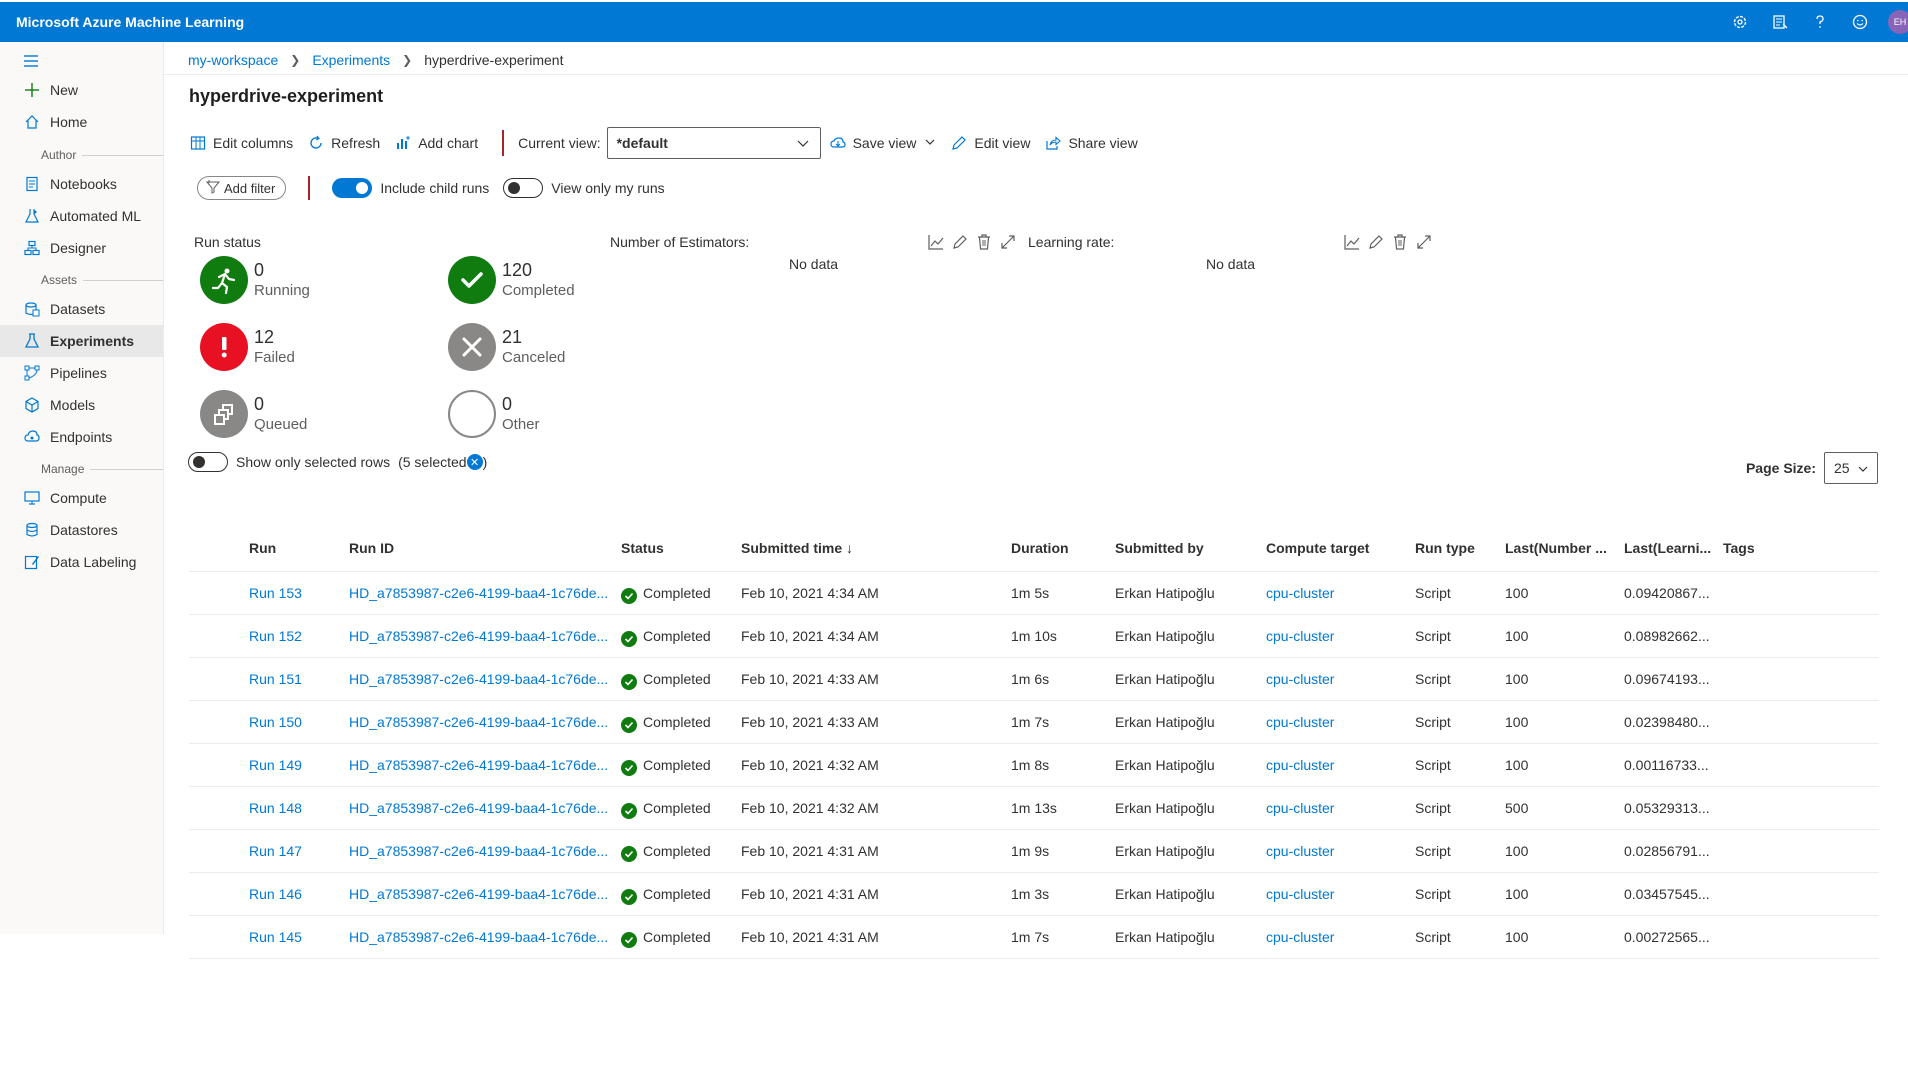 The height and width of the screenshot is (1076, 1908). I want to click on include-child-runs-toggle, so click(352, 188).